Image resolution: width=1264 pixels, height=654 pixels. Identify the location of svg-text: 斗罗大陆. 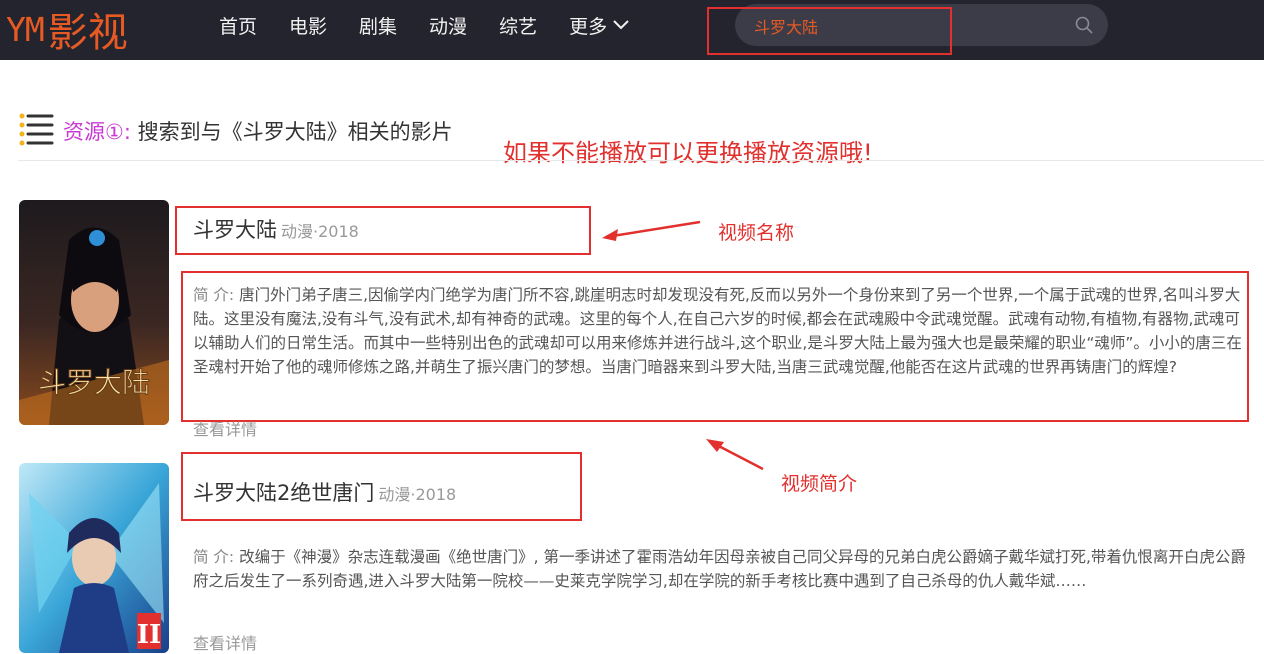
(94, 382).